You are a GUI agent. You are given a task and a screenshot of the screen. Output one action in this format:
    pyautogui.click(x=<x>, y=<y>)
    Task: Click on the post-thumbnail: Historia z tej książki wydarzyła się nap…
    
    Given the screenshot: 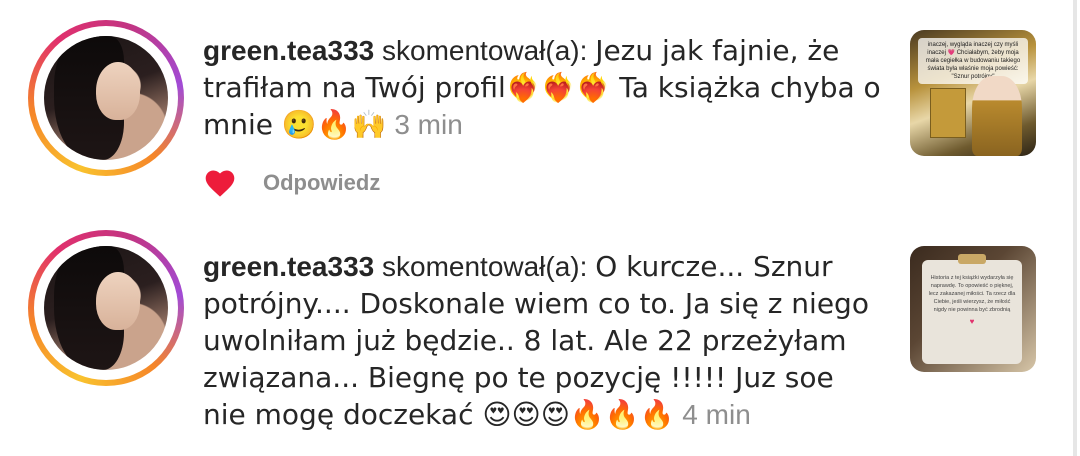 What is the action you would take?
    pyautogui.click(x=973, y=309)
    